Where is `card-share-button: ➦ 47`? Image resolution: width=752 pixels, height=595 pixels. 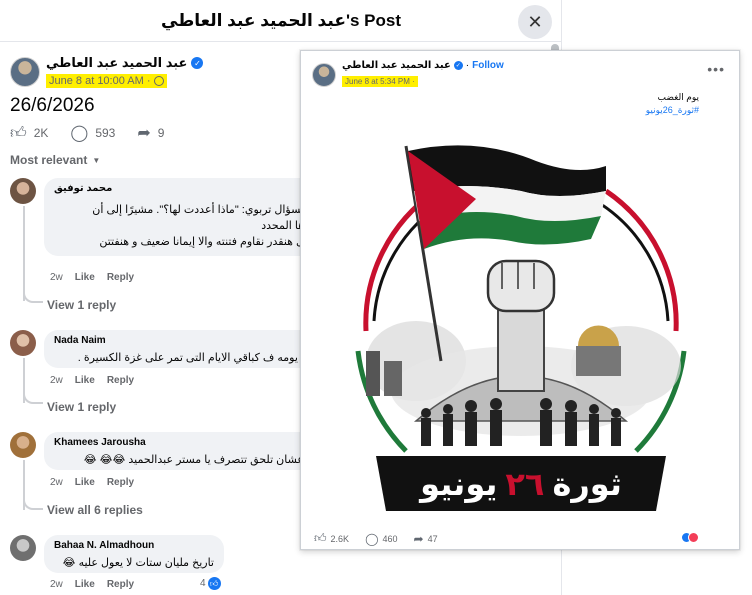 card-share-button: ➦ 47 is located at coordinates (426, 539).